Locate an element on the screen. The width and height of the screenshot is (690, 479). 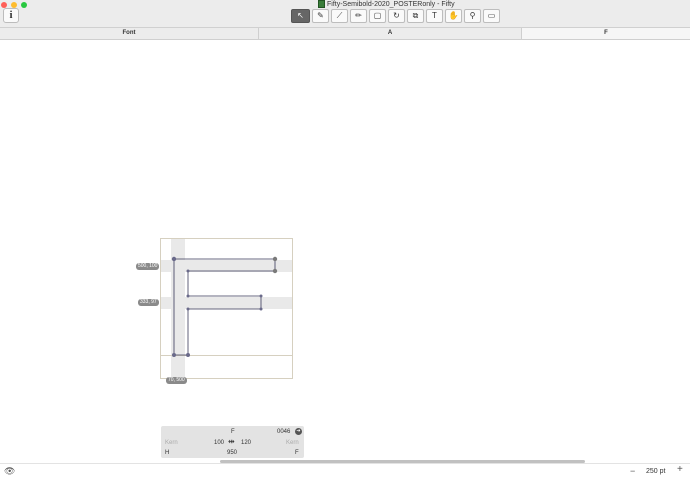
zoom-in-button: + is located at coordinates (680, 470).